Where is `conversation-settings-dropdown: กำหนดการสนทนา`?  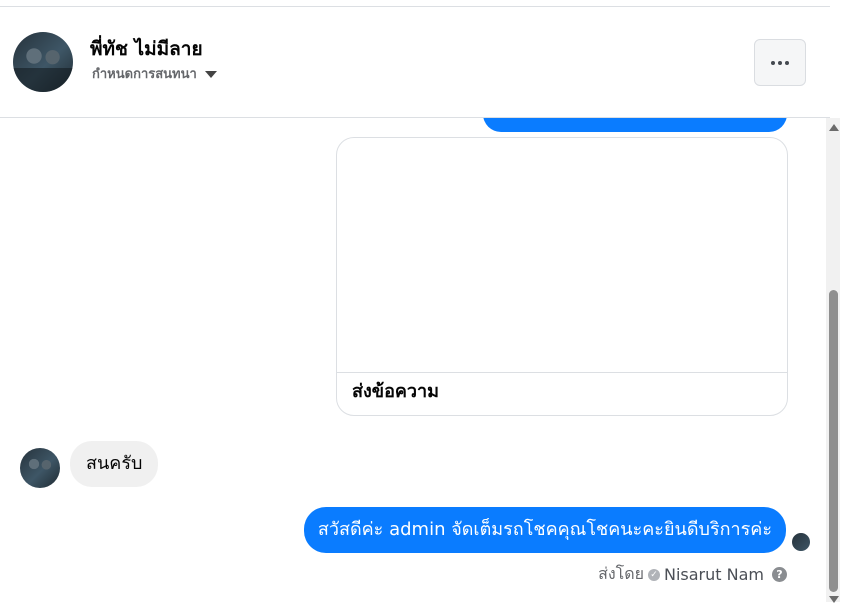
conversation-settings-dropdown: กำหนดการสนทนา is located at coordinates (154, 73).